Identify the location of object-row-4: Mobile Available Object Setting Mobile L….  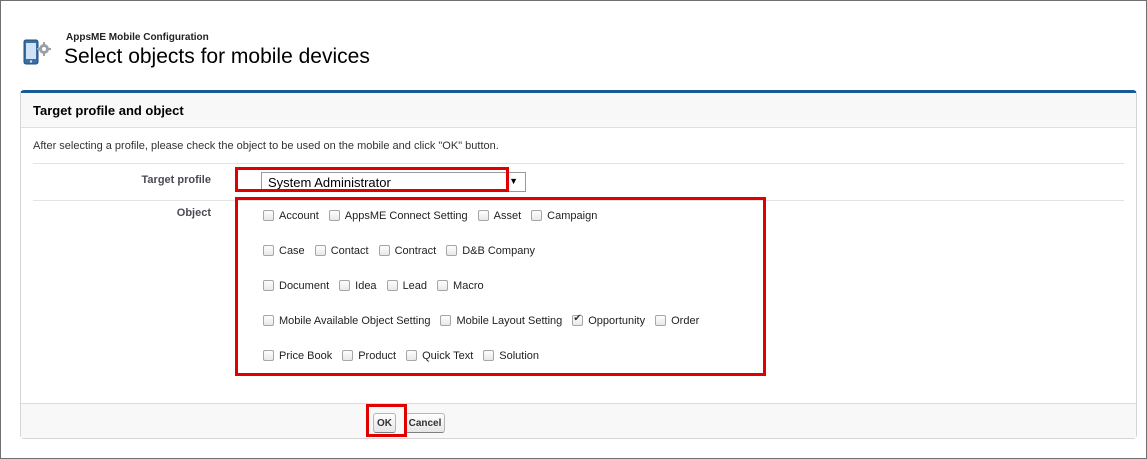
(486, 321).